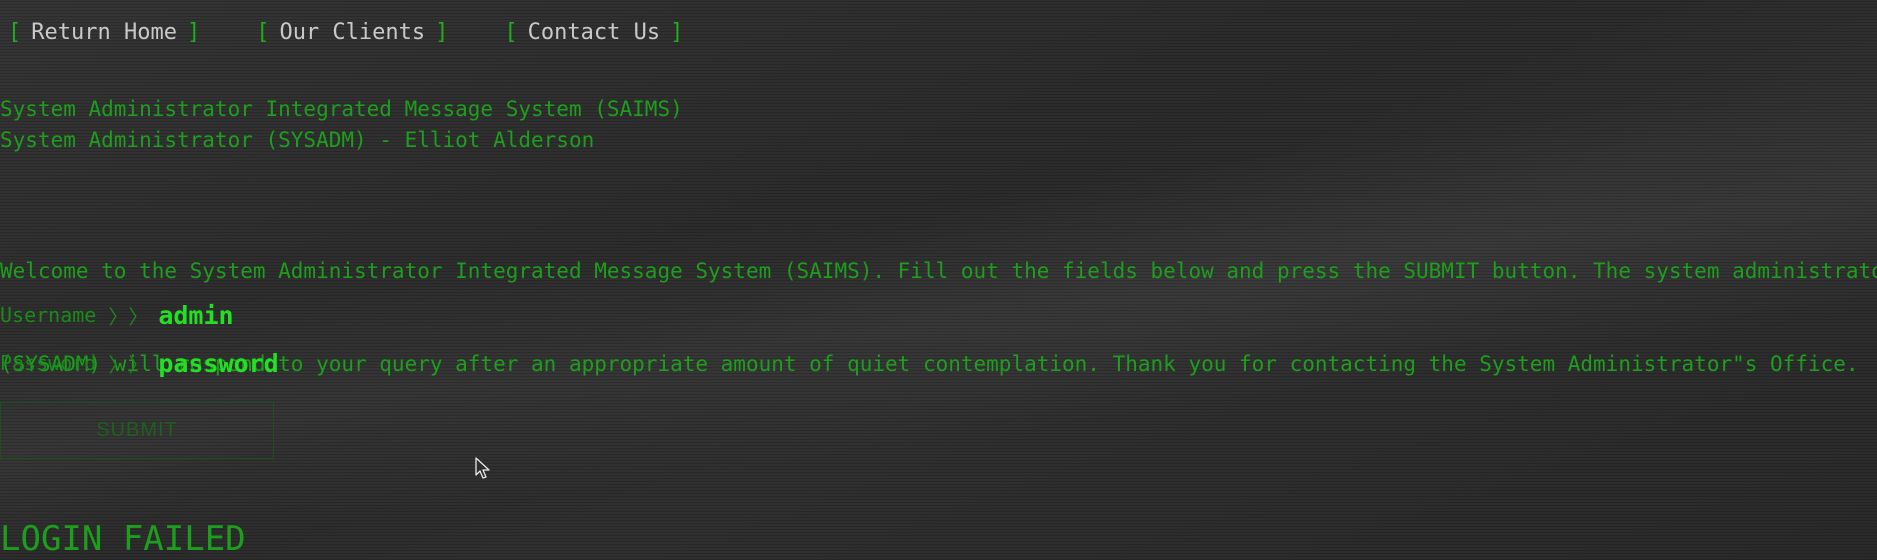 The image size is (1877, 560). I want to click on password-row: Password 〉〉, so click(239, 363).